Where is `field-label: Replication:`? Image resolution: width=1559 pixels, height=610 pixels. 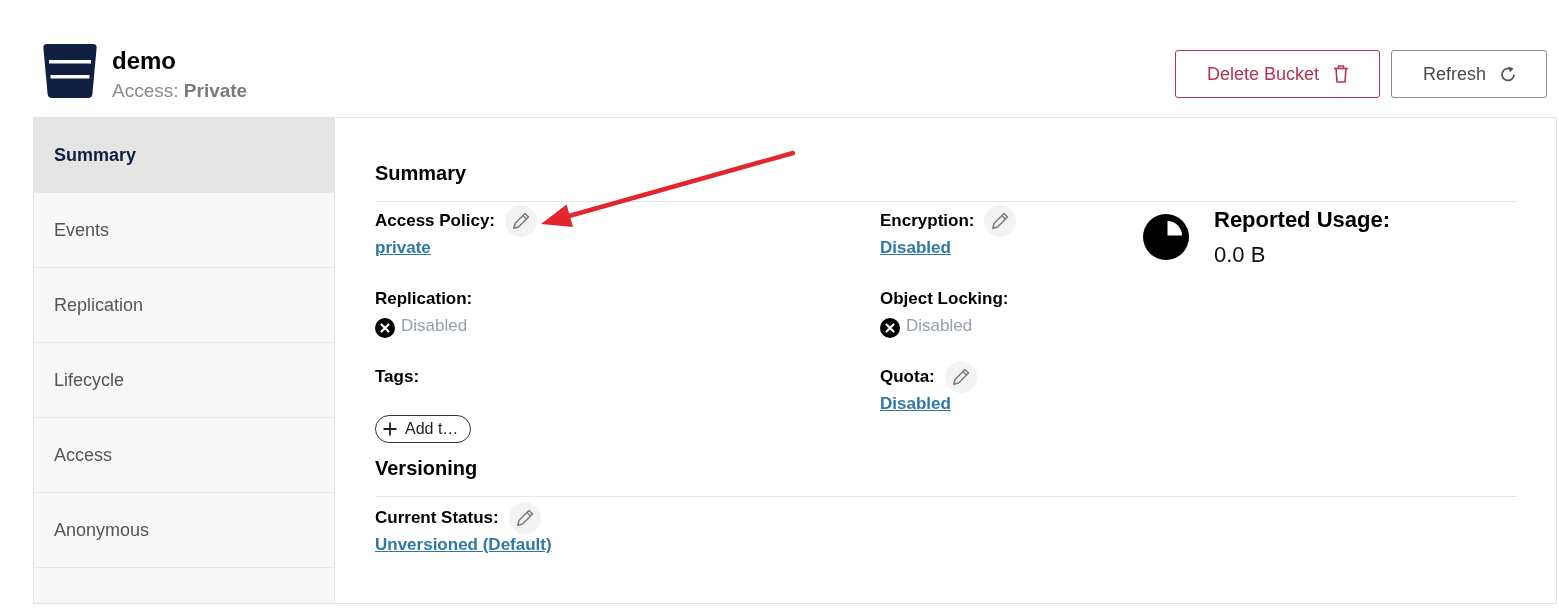 field-label: Replication: is located at coordinates (424, 299).